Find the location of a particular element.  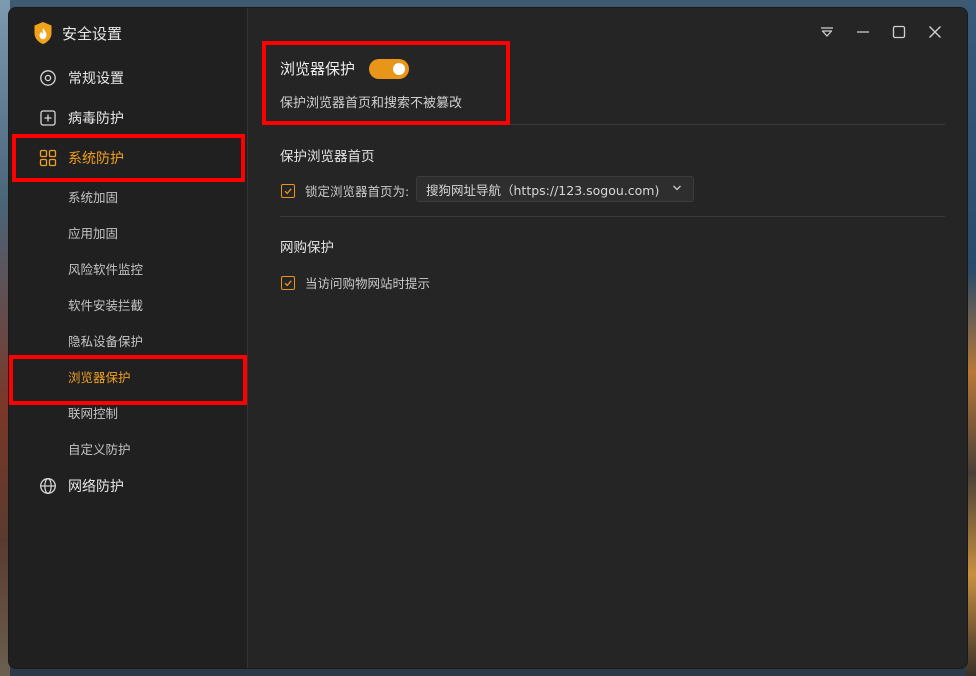

sidebar-subitem-label: 风险软件监控 is located at coordinates (106, 269).